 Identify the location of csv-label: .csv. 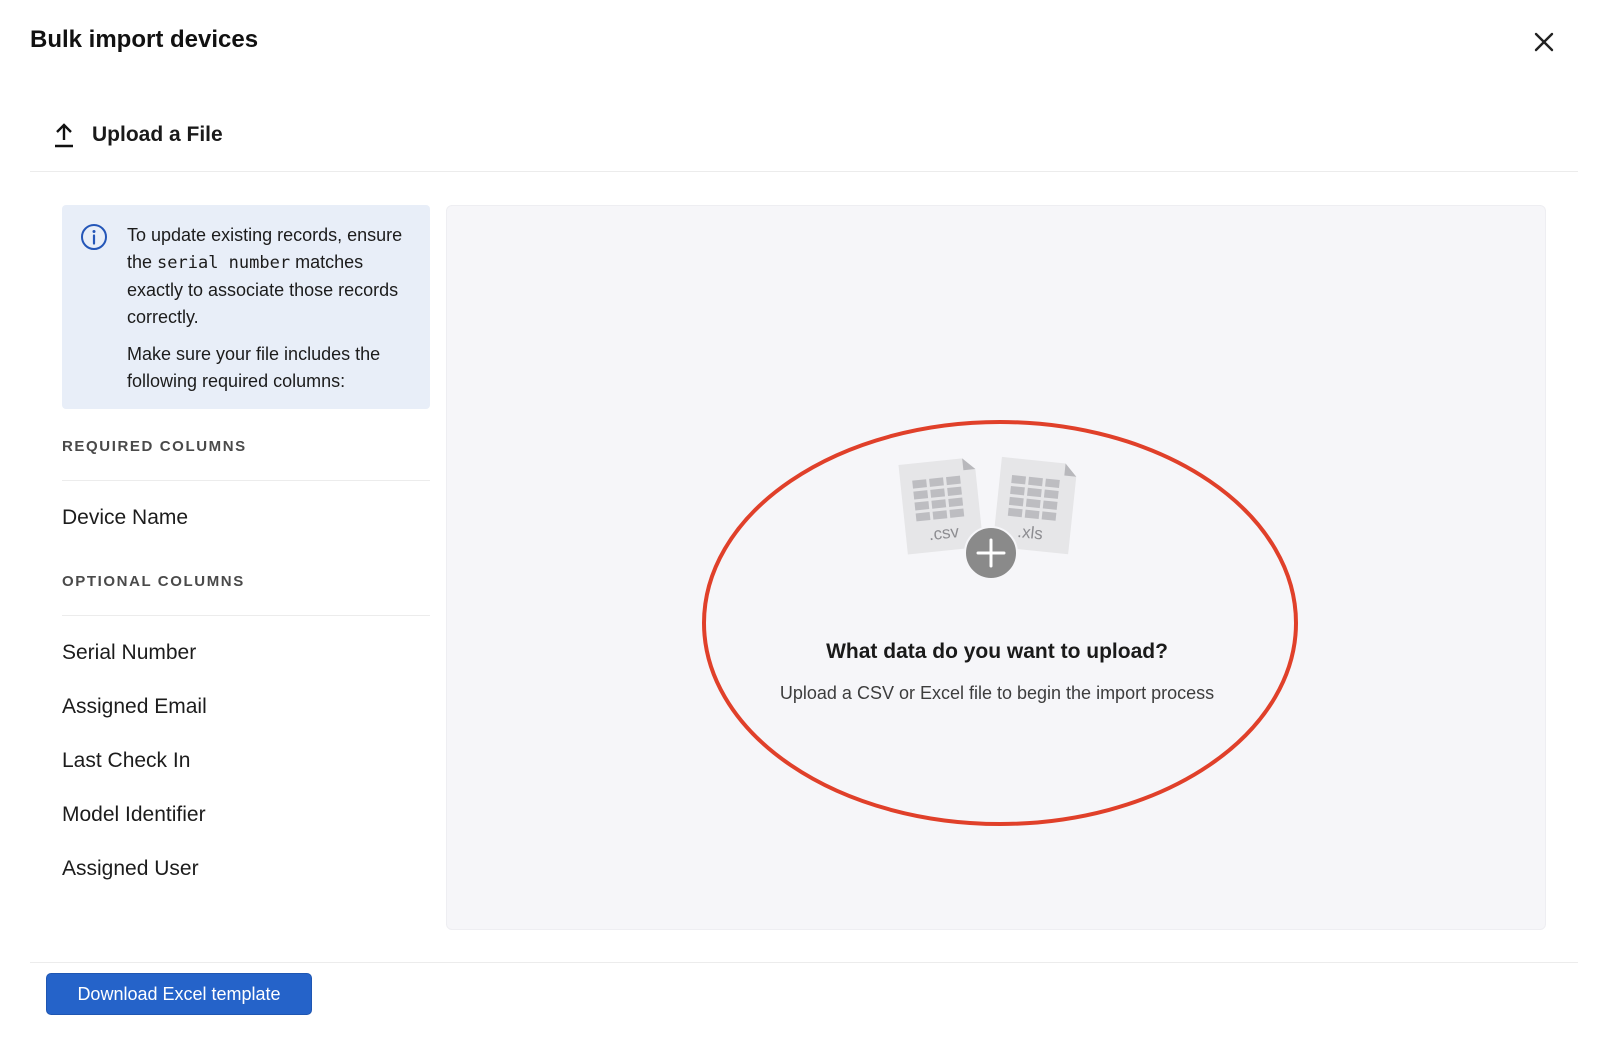
(944, 533).